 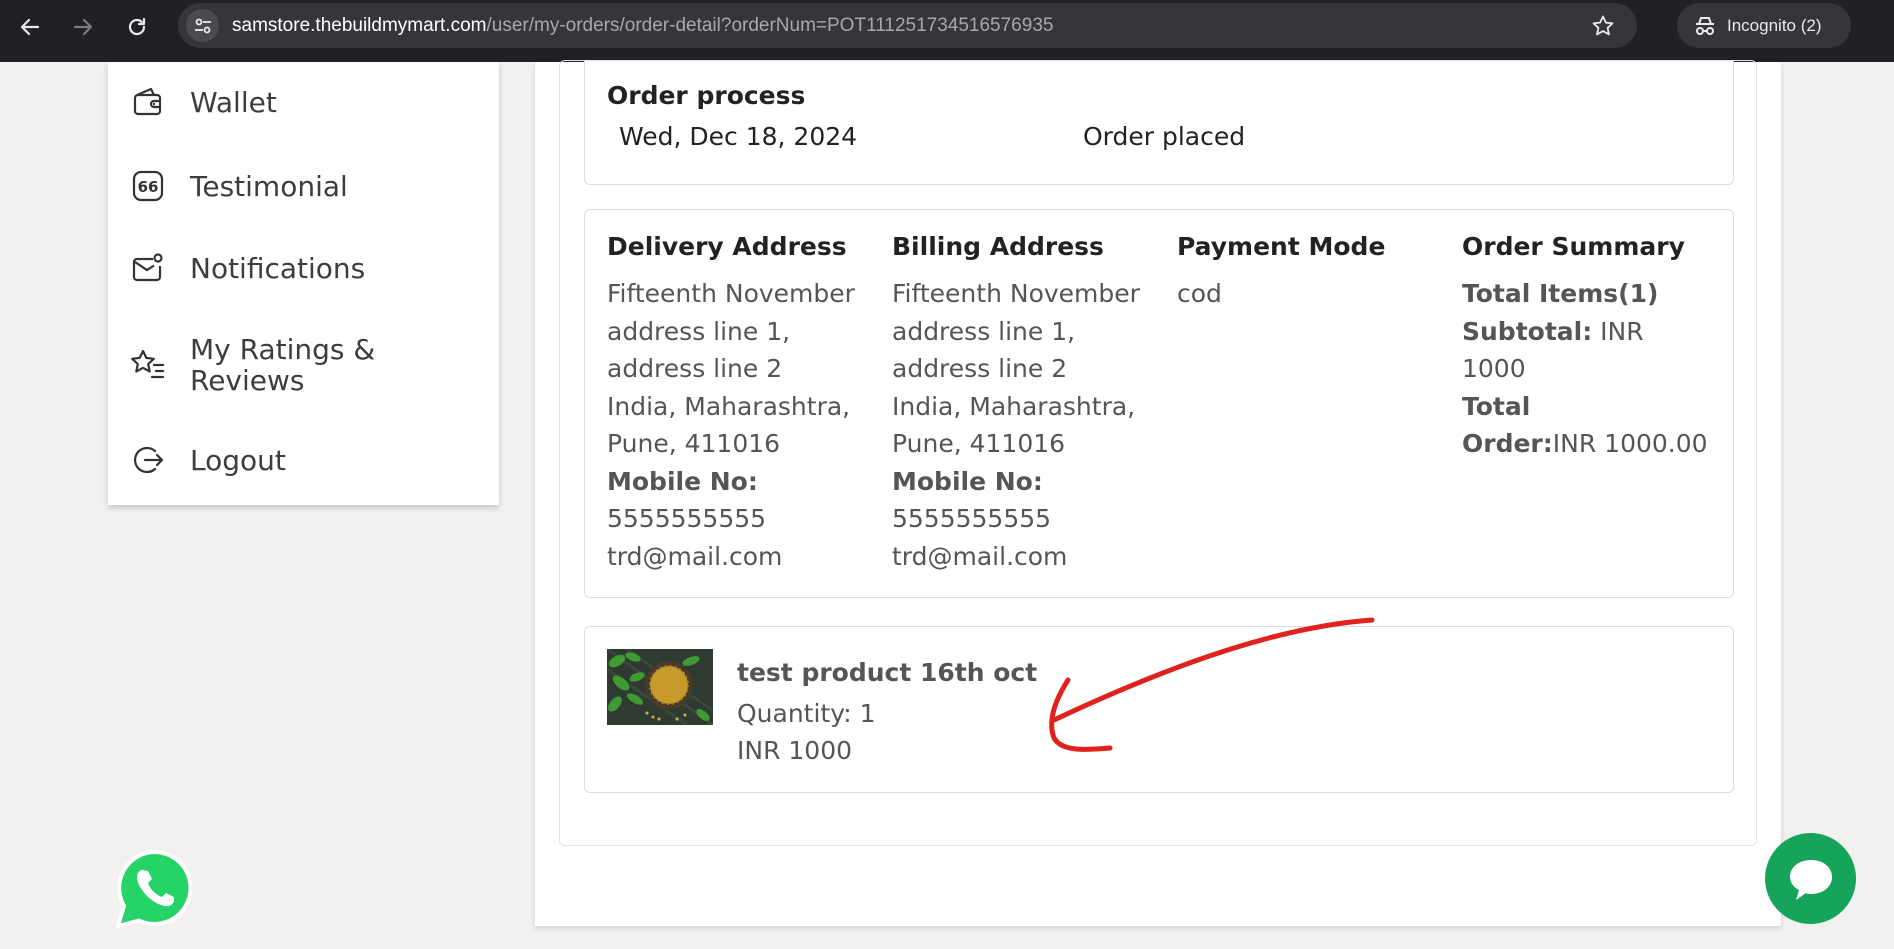 I want to click on product-price: INR 1000, so click(x=795, y=750).